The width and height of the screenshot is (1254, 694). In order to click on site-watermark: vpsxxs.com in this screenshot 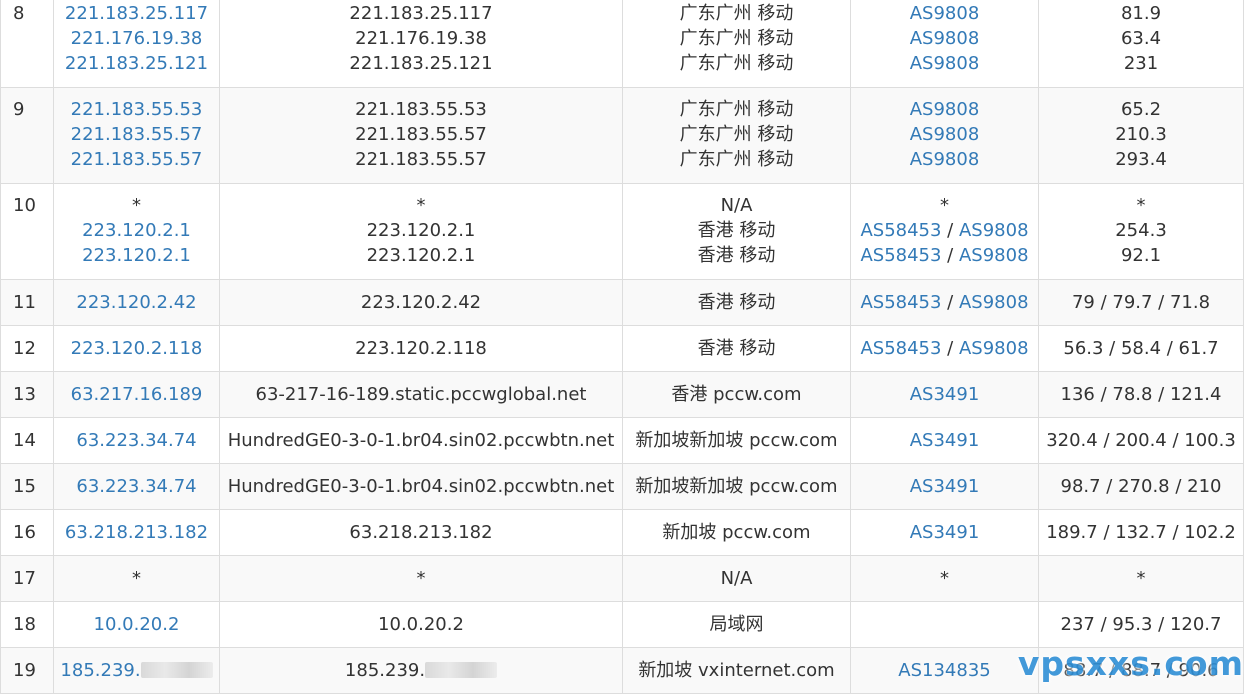, I will do `click(1130, 663)`.